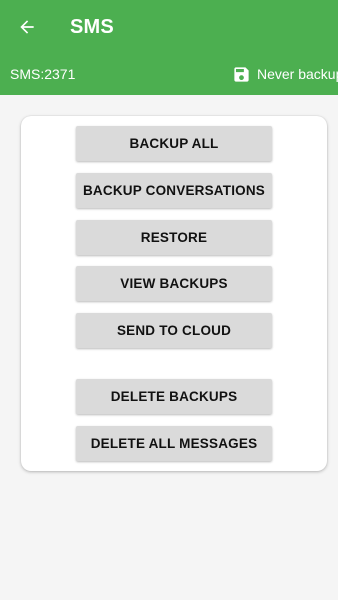 The image size is (338, 600). What do you see at coordinates (174, 237) in the screenshot?
I see `restore-button: RESTORE` at bounding box center [174, 237].